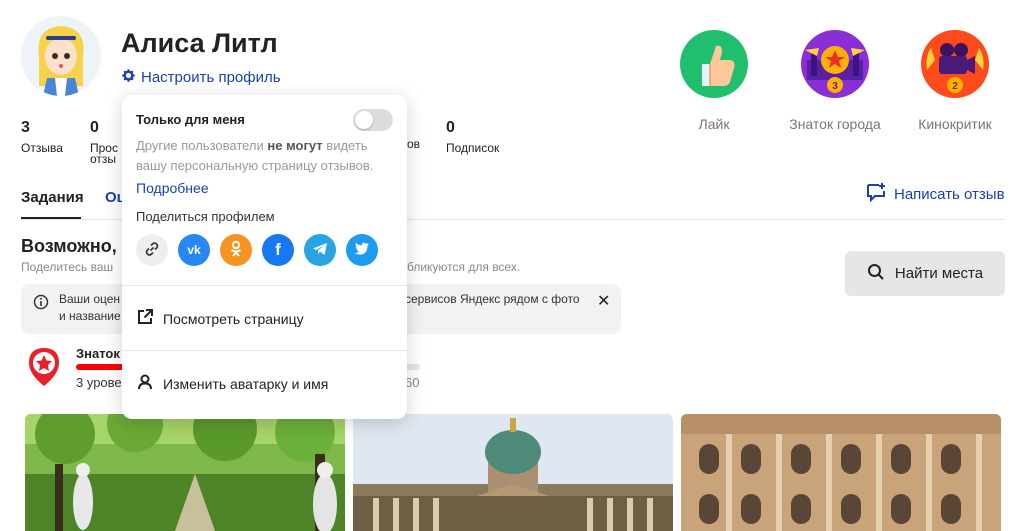 Image resolution: width=1015 pixels, height=531 pixels. I want to click on city-star-icon: 3, so click(835, 64).